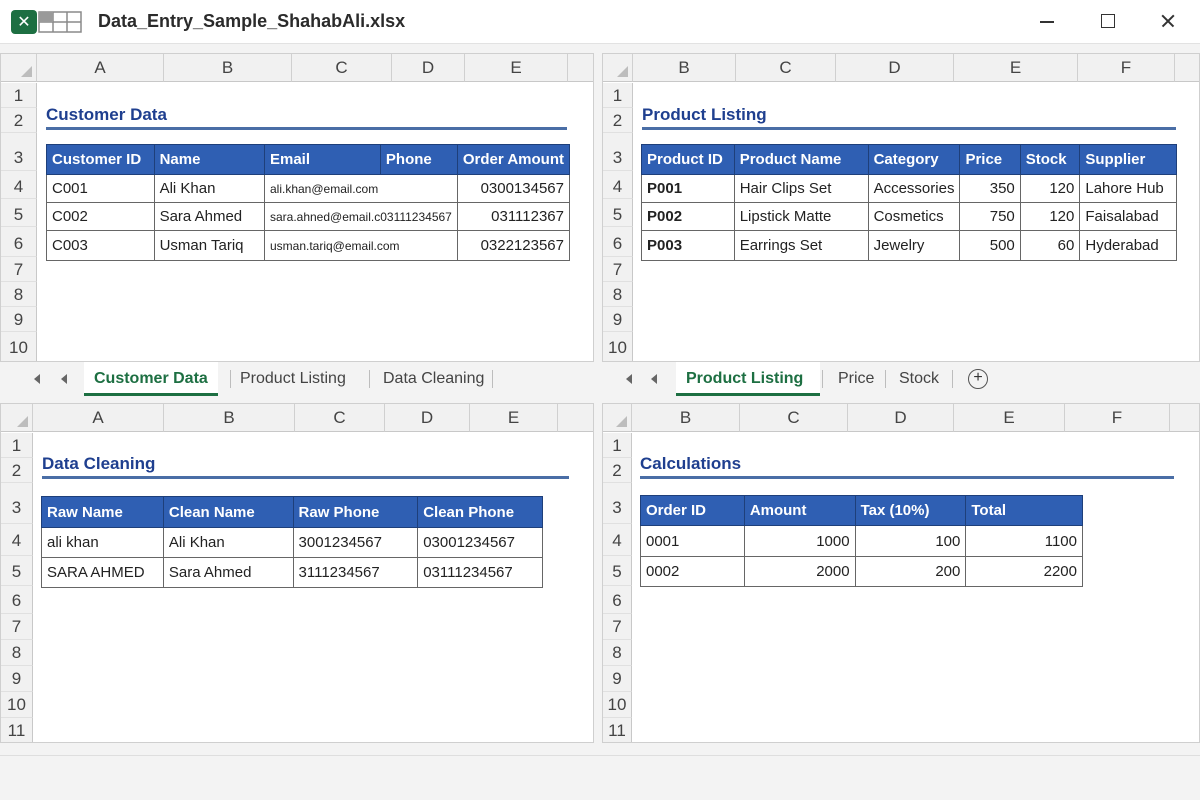 This screenshot has width=1200, height=800. I want to click on header-cell: Stock, so click(1050, 159).